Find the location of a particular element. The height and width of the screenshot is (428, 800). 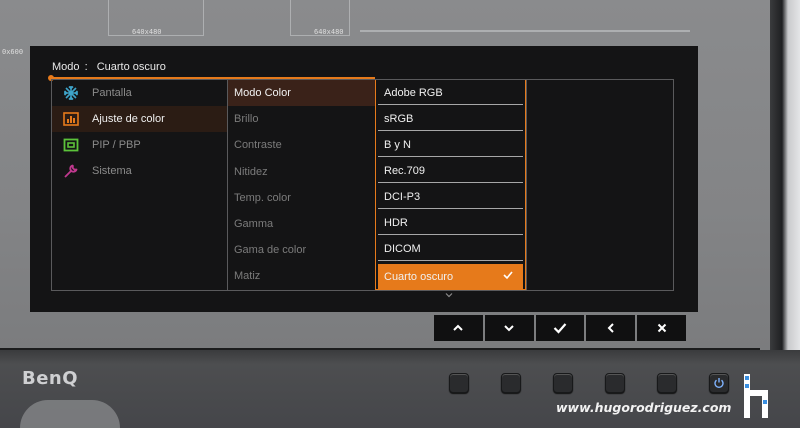

resolution-guide-label: 0x600 is located at coordinates (13, 52).